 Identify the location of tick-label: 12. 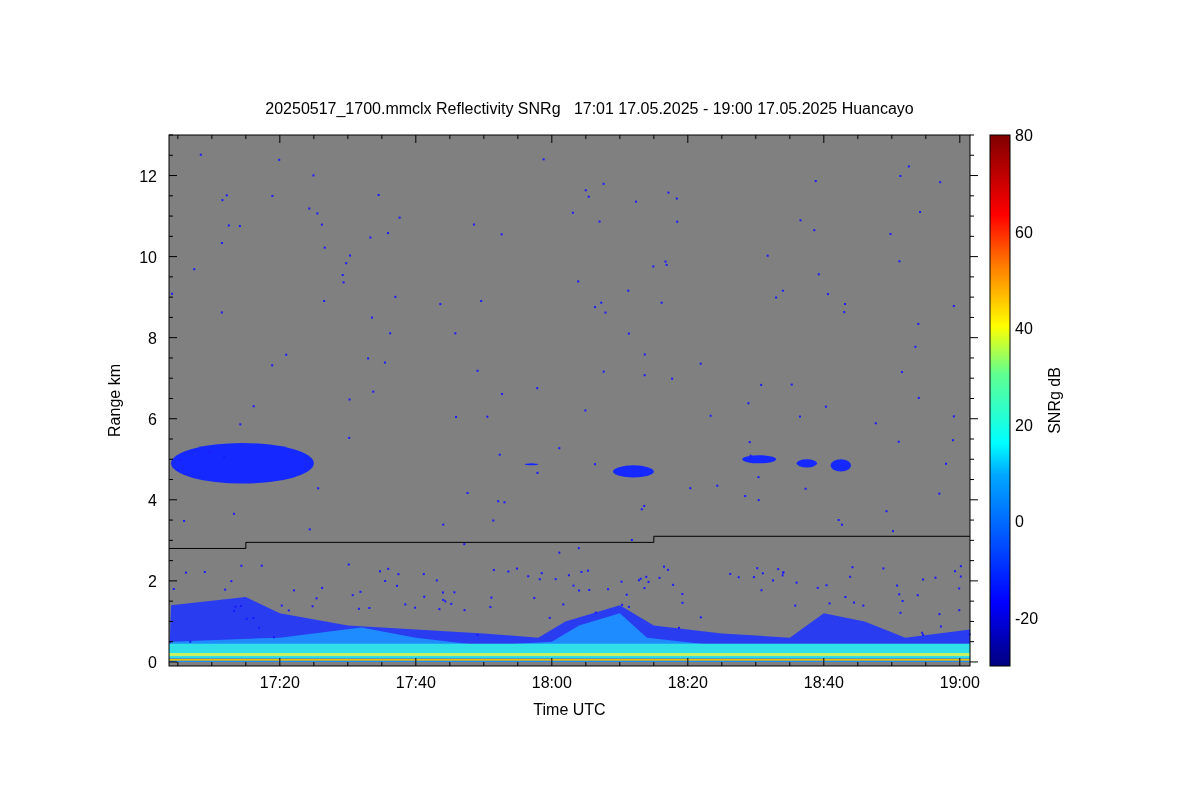
(148, 176).